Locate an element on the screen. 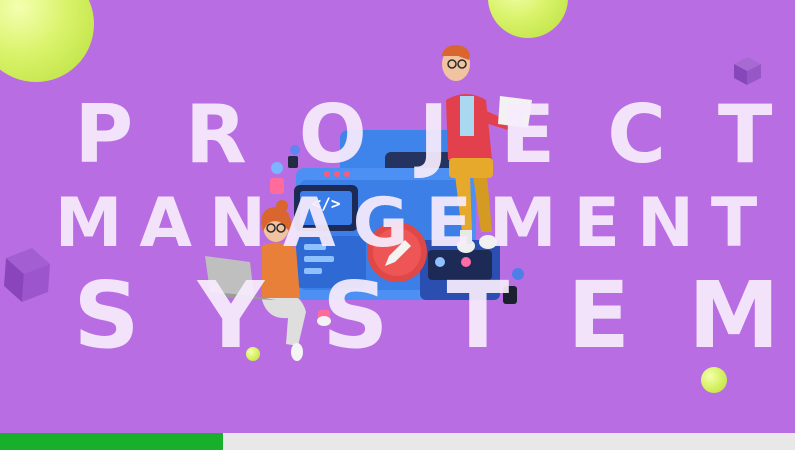  video-progress-fill is located at coordinates (111, 441).